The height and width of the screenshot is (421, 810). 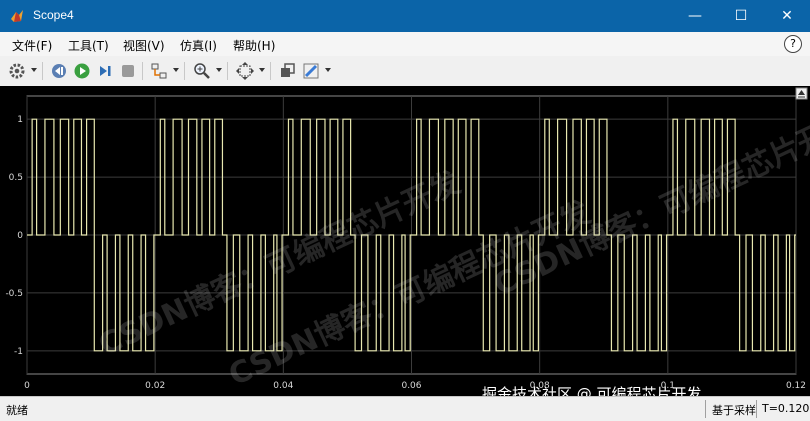 I want to click on y-tick-label: -0.5, so click(x=14, y=294).